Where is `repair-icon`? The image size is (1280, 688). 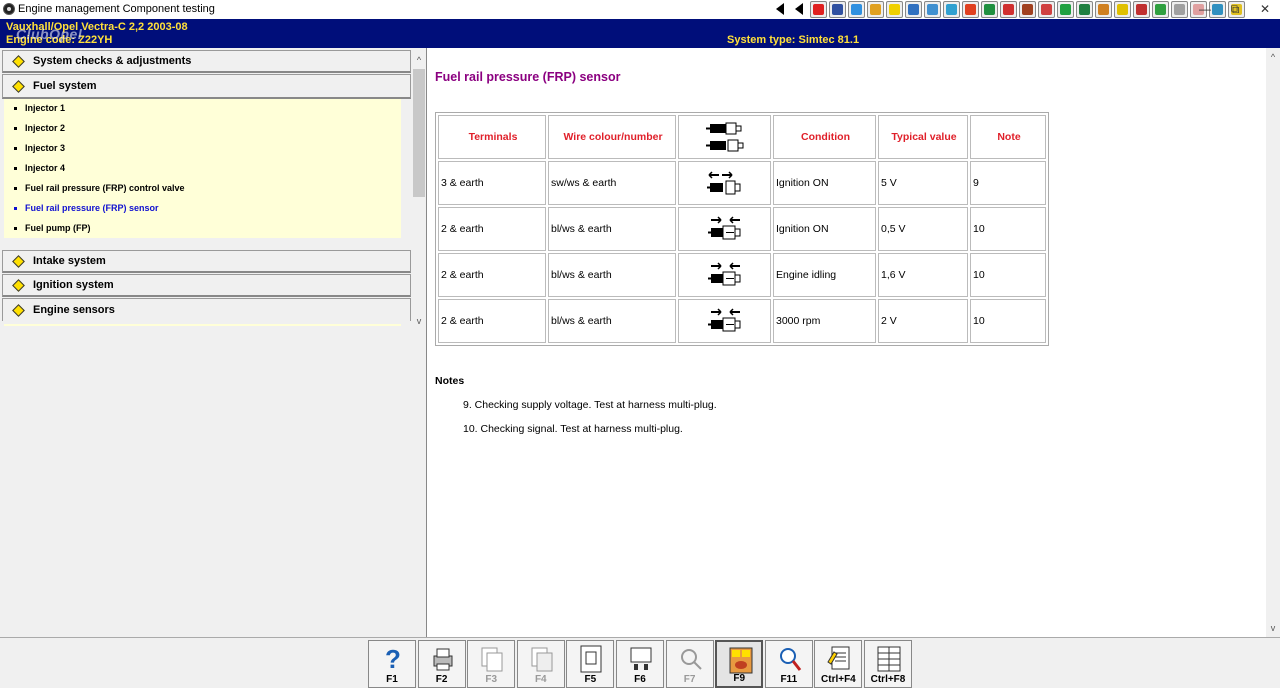 repair-icon is located at coordinates (1027, 9).